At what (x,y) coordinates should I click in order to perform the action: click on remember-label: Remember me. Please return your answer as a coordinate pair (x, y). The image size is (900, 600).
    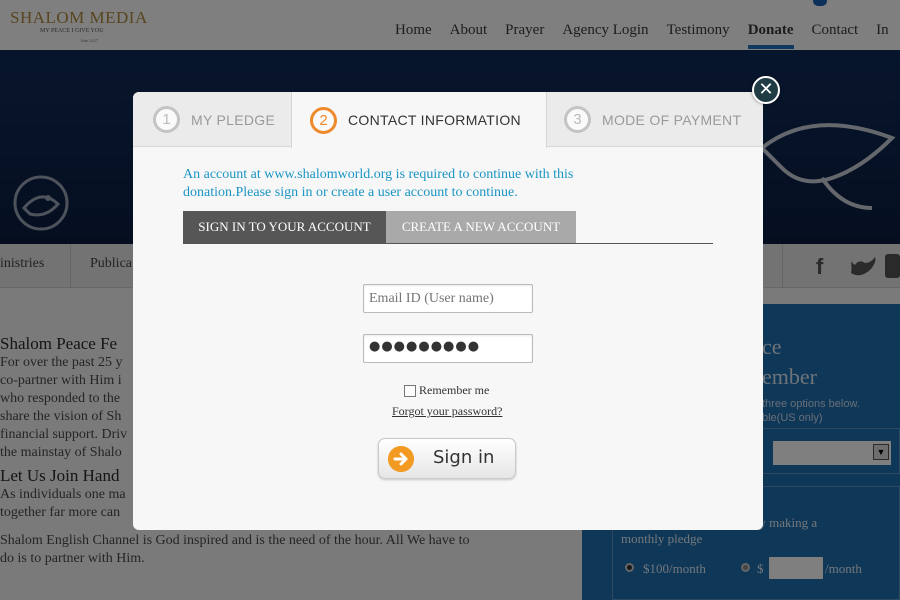
    Looking at the image, I should click on (454, 390).